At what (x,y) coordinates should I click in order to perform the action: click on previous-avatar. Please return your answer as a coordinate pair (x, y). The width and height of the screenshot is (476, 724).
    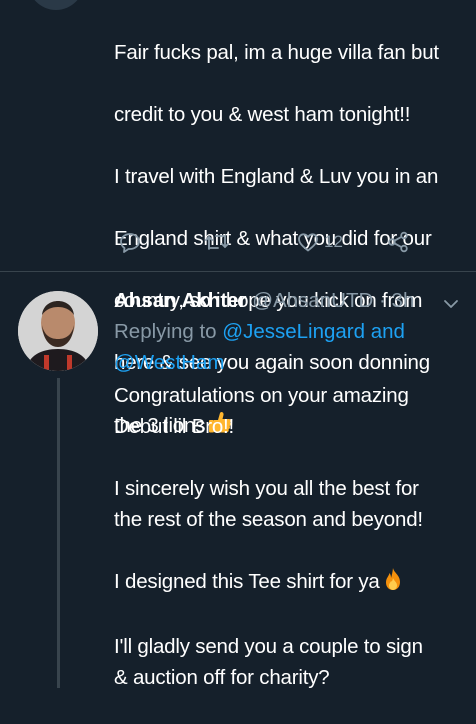
    Looking at the image, I should click on (56, 5).